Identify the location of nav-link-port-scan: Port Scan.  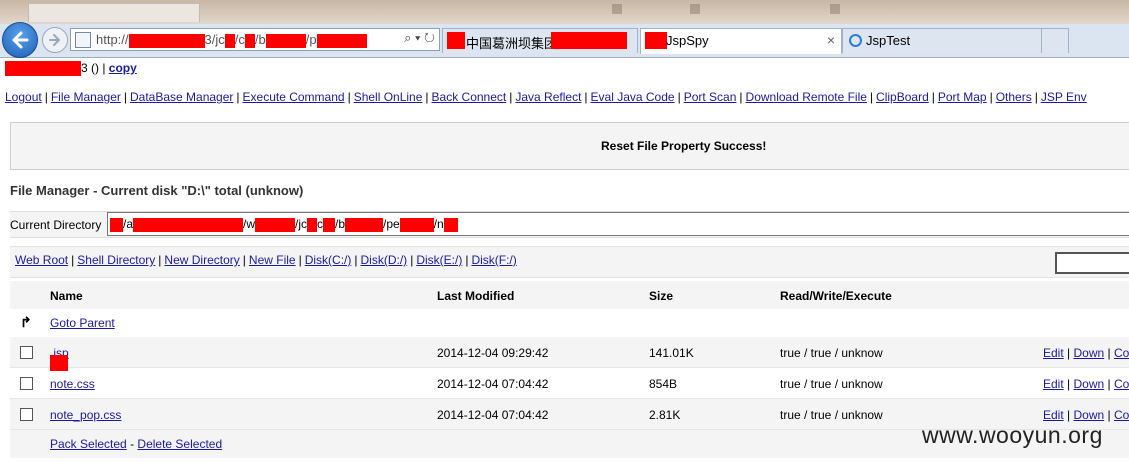
(710, 97).